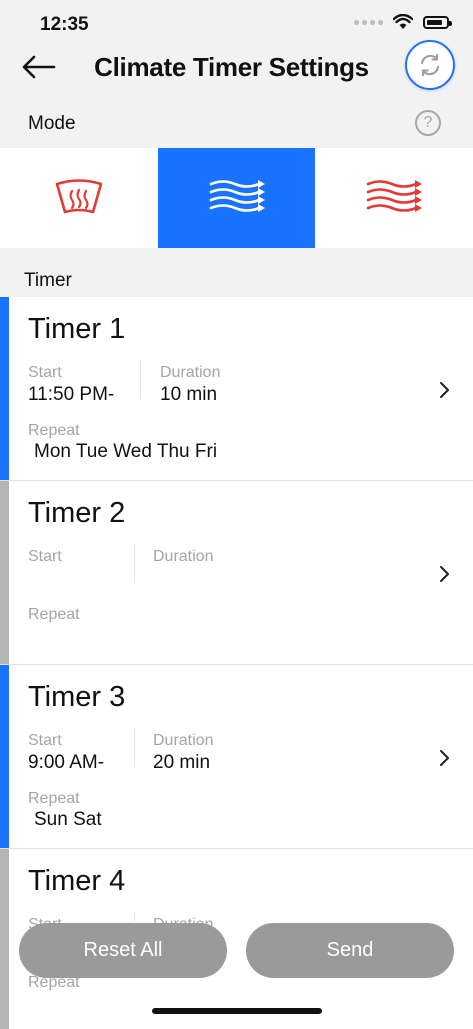 Image resolution: width=473 pixels, height=1029 pixels. Describe the element at coordinates (182, 762) in the screenshot. I see `duration-value: 20 min` at that location.